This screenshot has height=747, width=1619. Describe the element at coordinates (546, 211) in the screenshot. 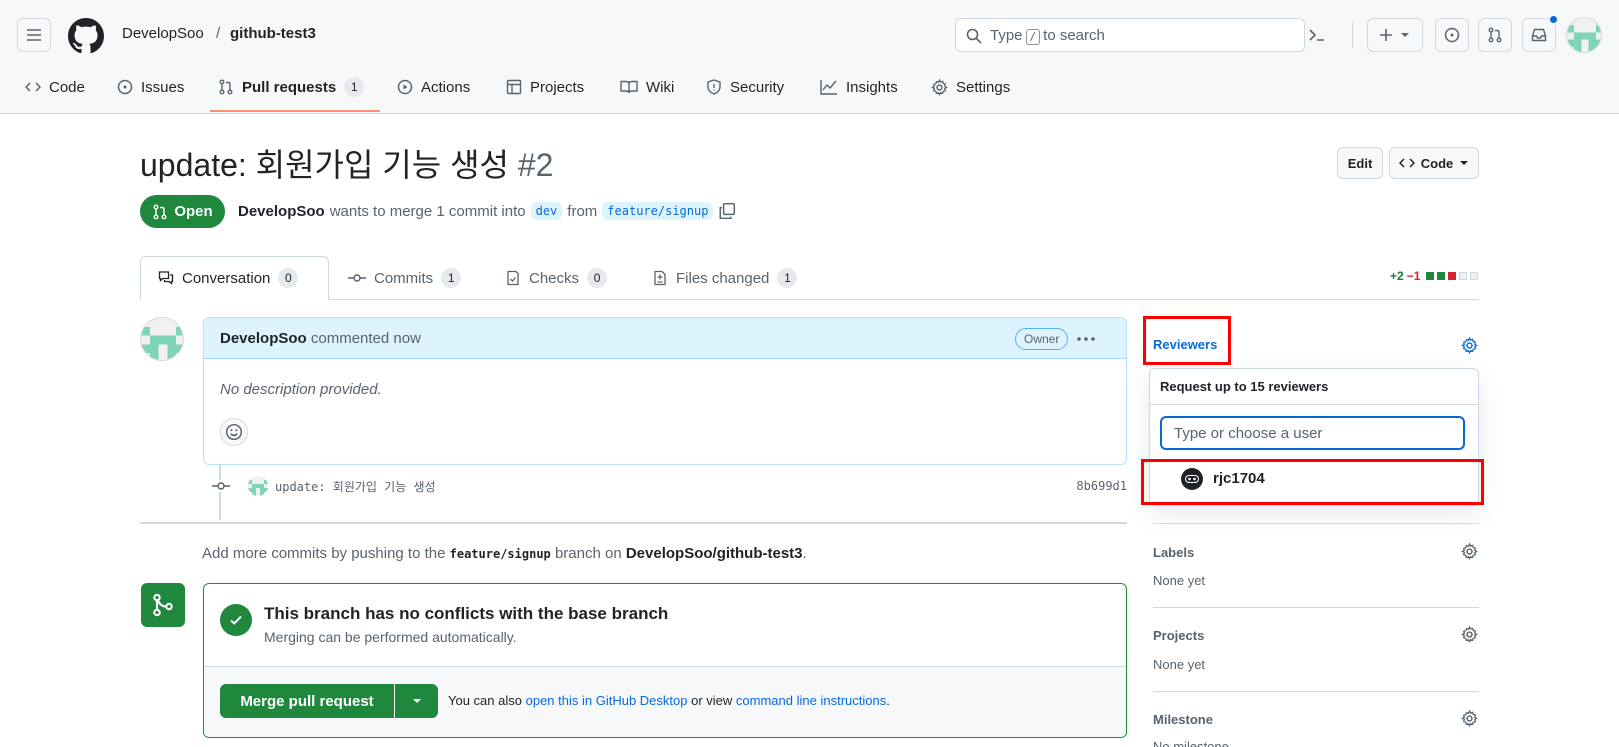

I see `base-branch: dev` at that location.